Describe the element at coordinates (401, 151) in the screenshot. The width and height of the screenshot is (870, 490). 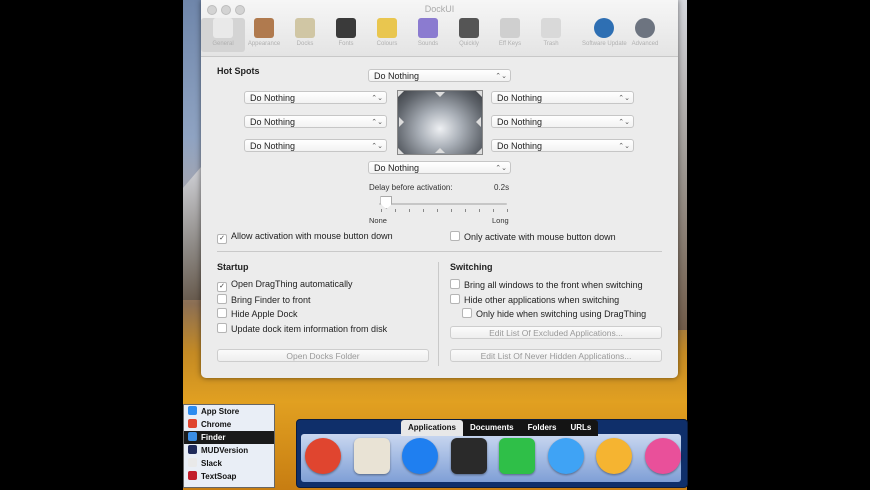
I see `corner-arrow-bl` at that location.